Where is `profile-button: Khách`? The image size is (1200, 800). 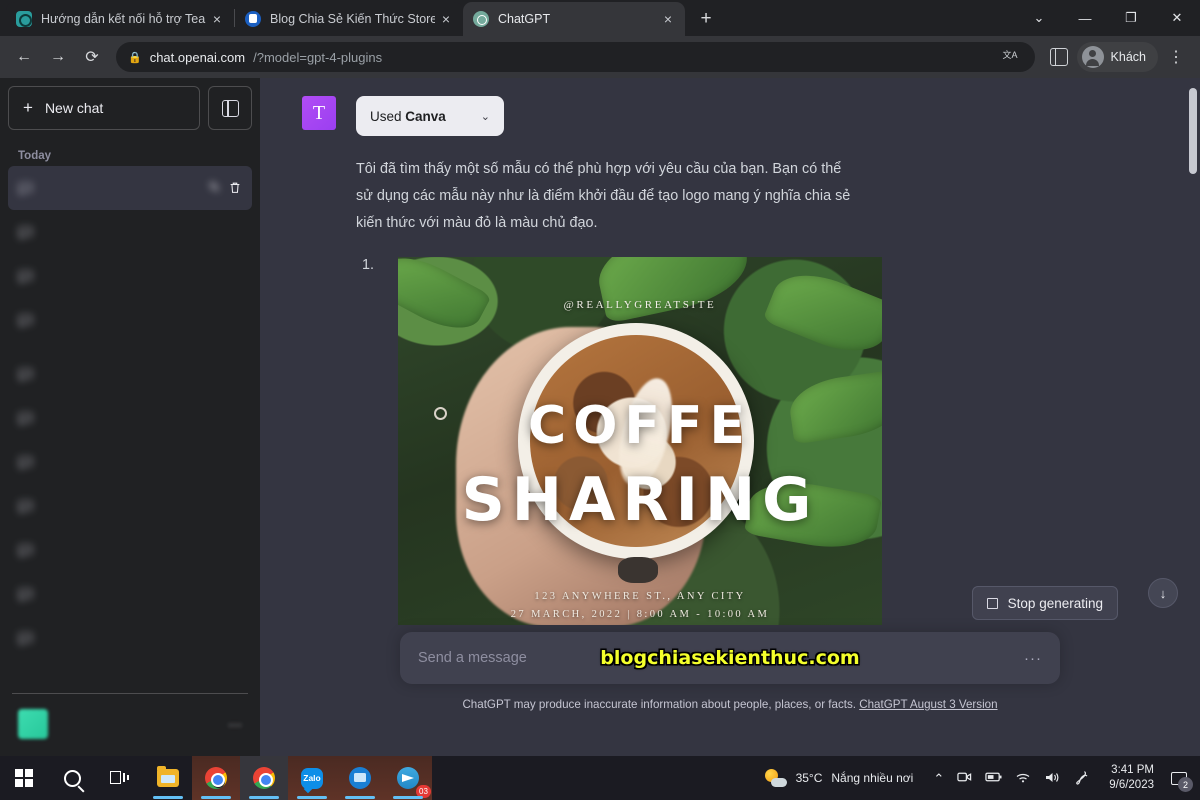
profile-button: Khách is located at coordinates (1117, 57).